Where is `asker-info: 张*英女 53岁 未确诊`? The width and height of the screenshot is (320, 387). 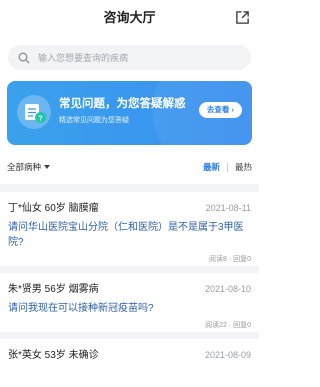 asker-info: 张*英女 53岁 未确诊 is located at coordinates (53, 355).